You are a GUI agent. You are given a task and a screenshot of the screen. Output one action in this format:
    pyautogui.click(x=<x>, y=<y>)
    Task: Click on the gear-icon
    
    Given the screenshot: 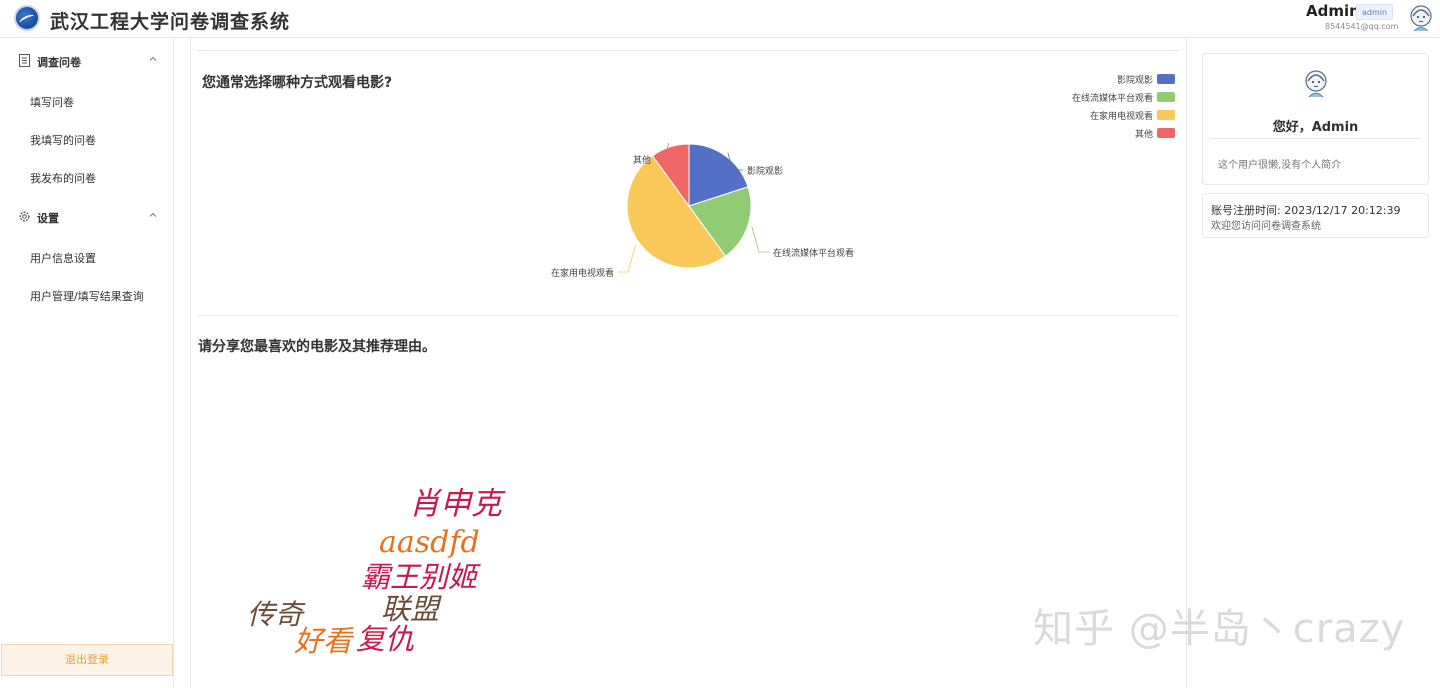 What is the action you would take?
    pyautogui.click(x=24, y=216)
    